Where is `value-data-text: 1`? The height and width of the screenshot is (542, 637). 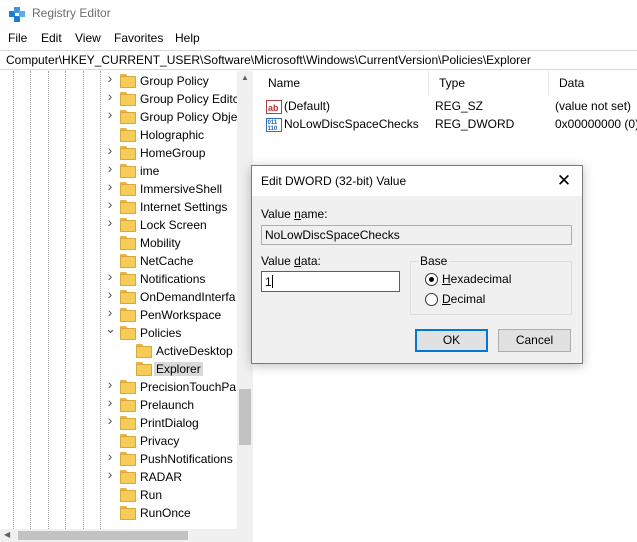
value-data-text: 1 is located at coordinates (268, 282).